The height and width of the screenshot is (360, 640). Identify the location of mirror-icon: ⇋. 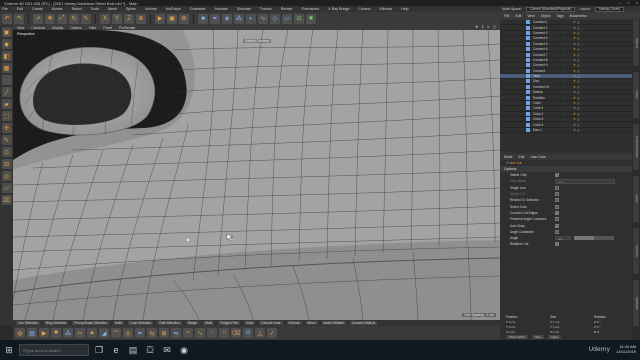
(176, 333).